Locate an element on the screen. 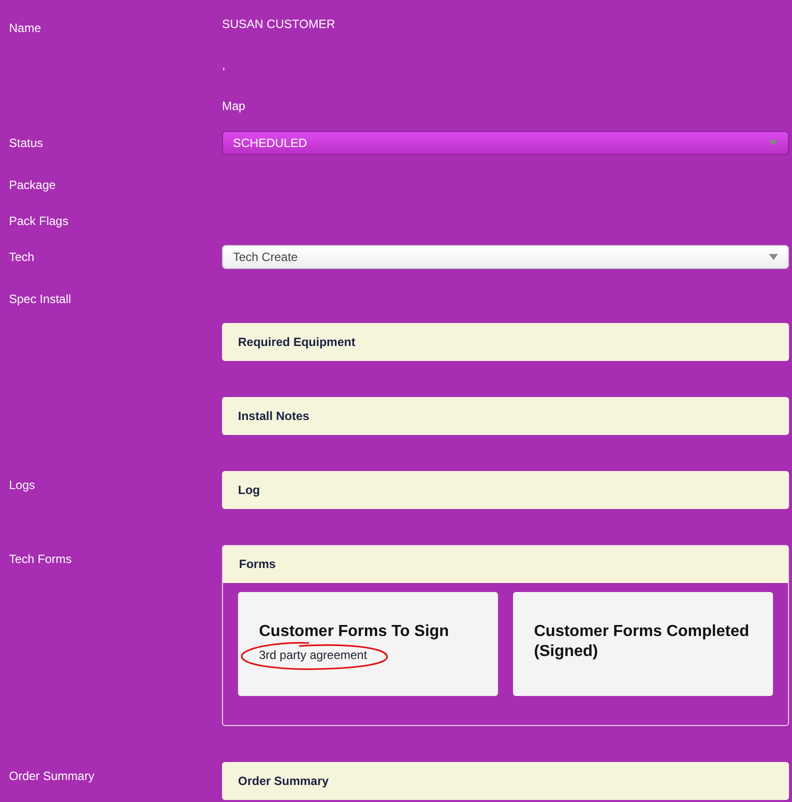 The height and width of the screenshot is (802, 792). panel-header: Order Summary is located at coordinates (505, 781).